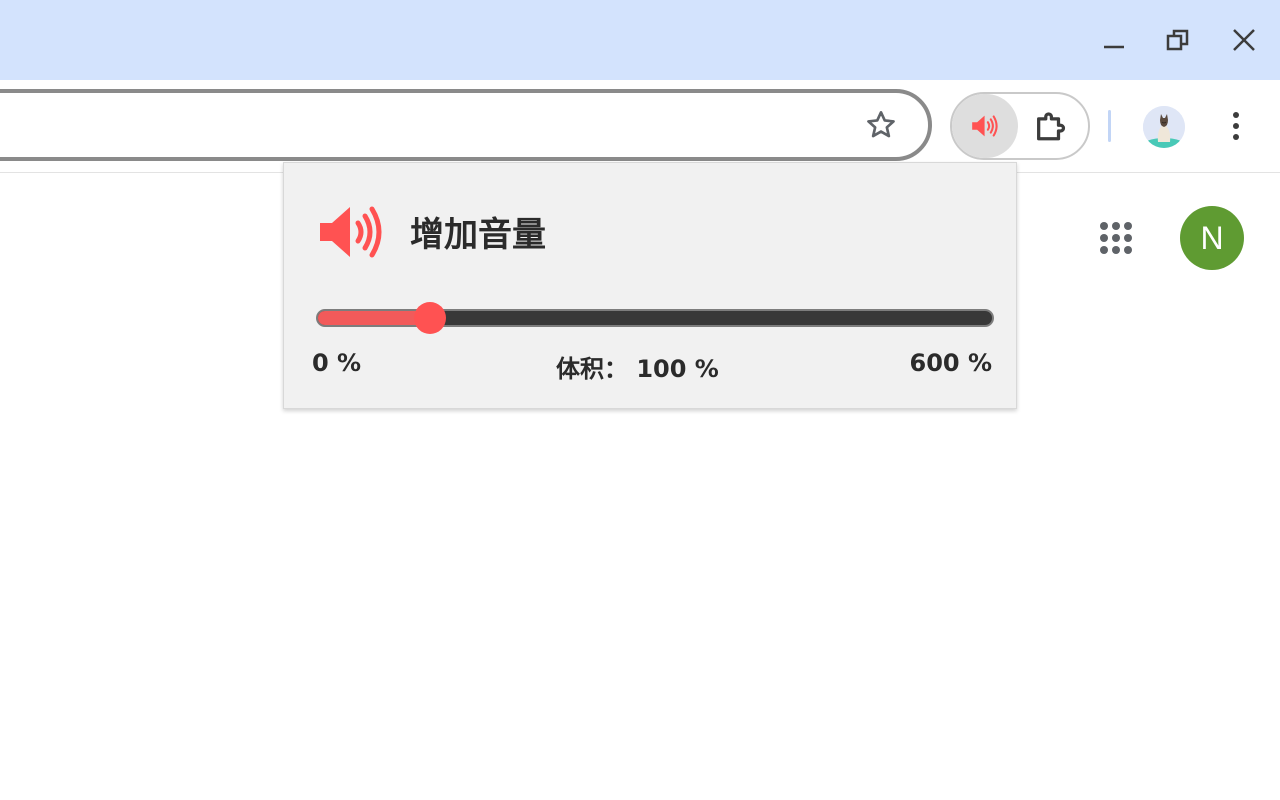 This screenshot has width=1280, height=800. I want to click on puzzle-icon, so click(1051, 126).